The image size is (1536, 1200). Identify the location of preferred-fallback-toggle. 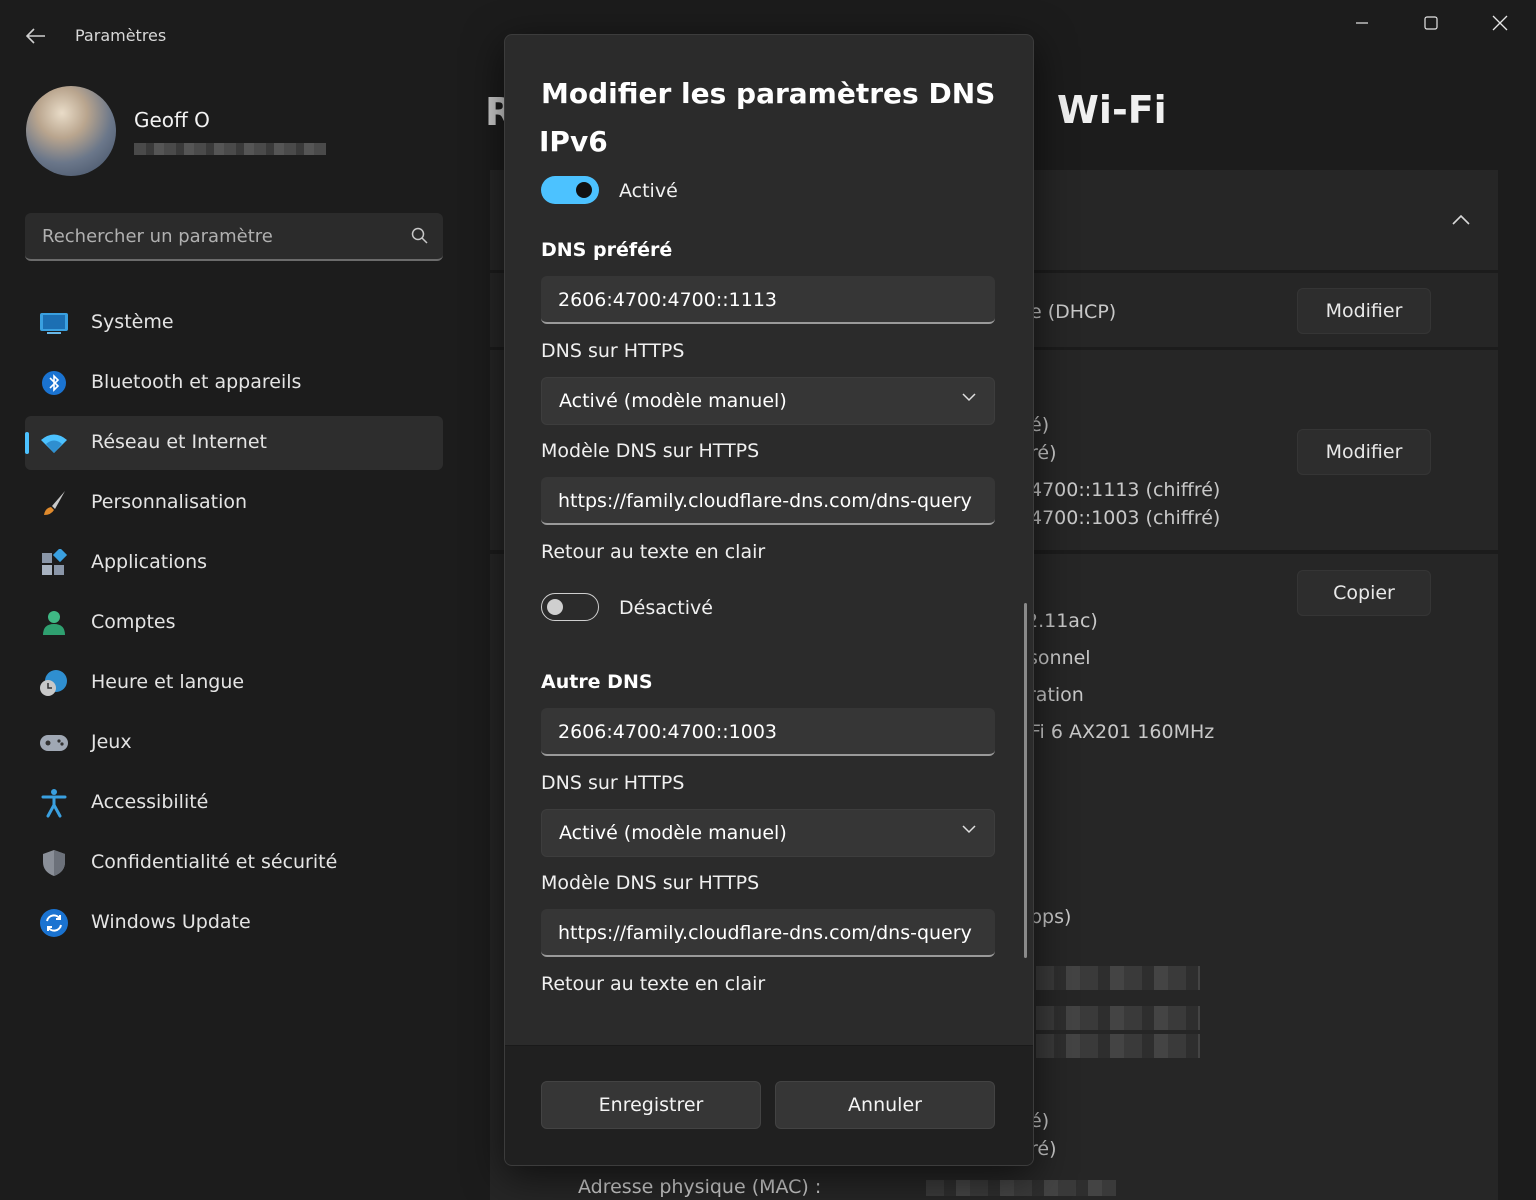
(570, 607).